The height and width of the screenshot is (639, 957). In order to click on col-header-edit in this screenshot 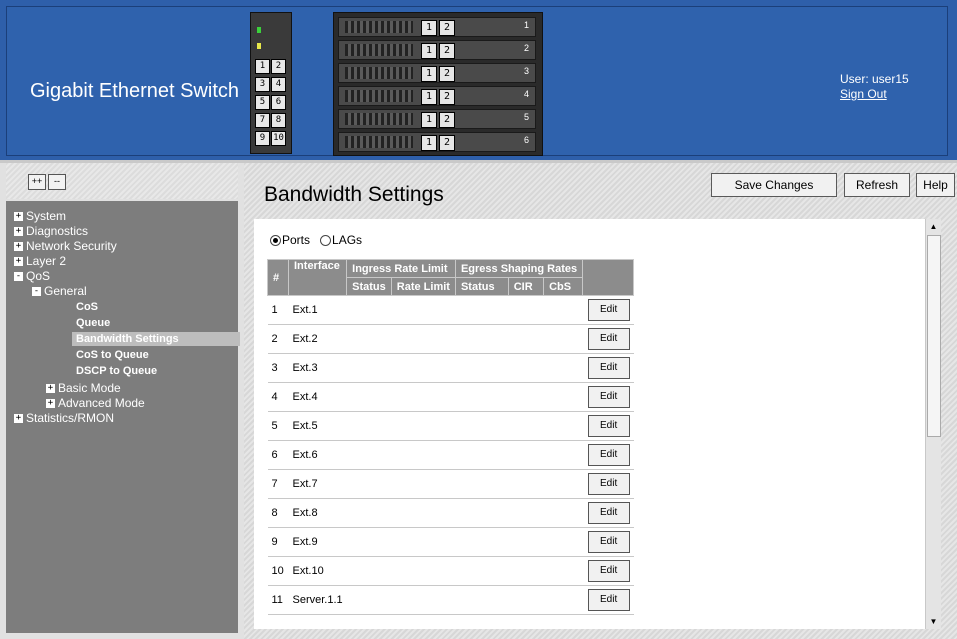, I will do `click(608, 277)`.